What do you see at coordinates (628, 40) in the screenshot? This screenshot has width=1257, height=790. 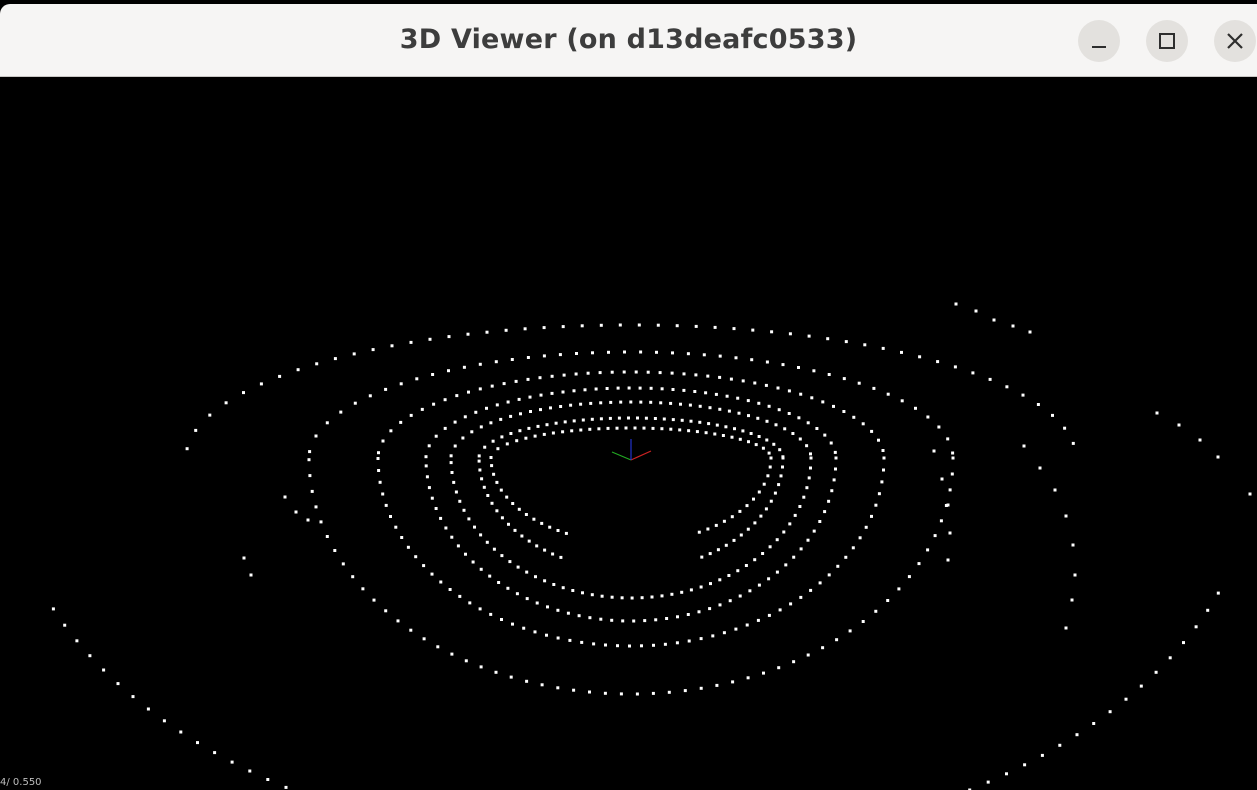 I see `title-bar: 3D Viewer (on d13deafc0533)` at bounding box center [628, 40].